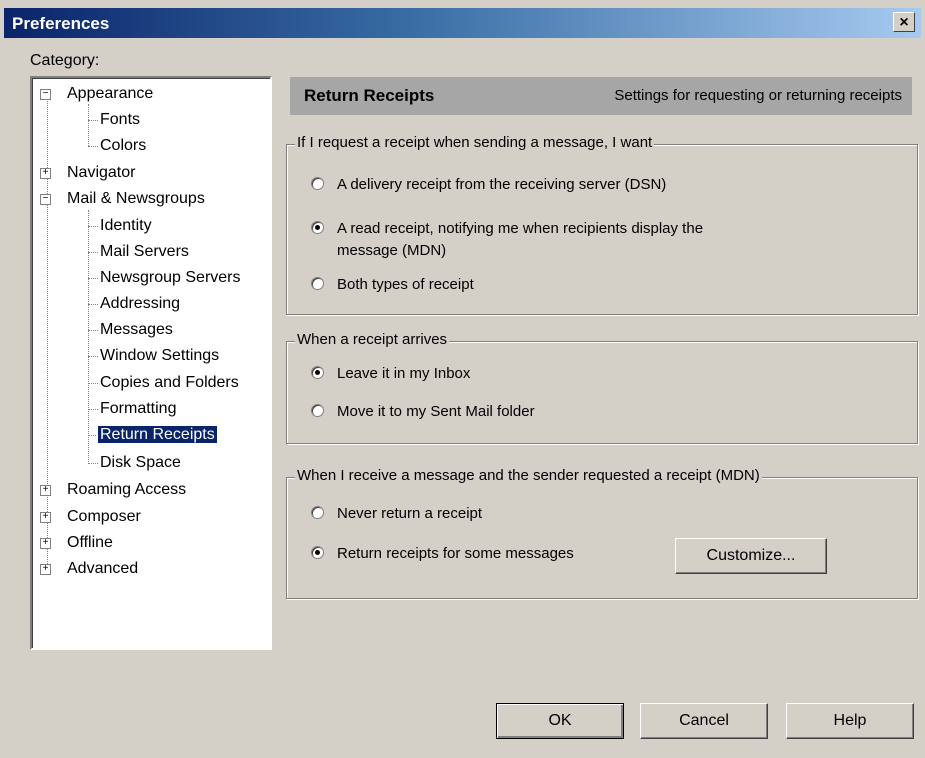  I want to click on tree-item-return-receipts: Return Receipts, so click(157, 435).